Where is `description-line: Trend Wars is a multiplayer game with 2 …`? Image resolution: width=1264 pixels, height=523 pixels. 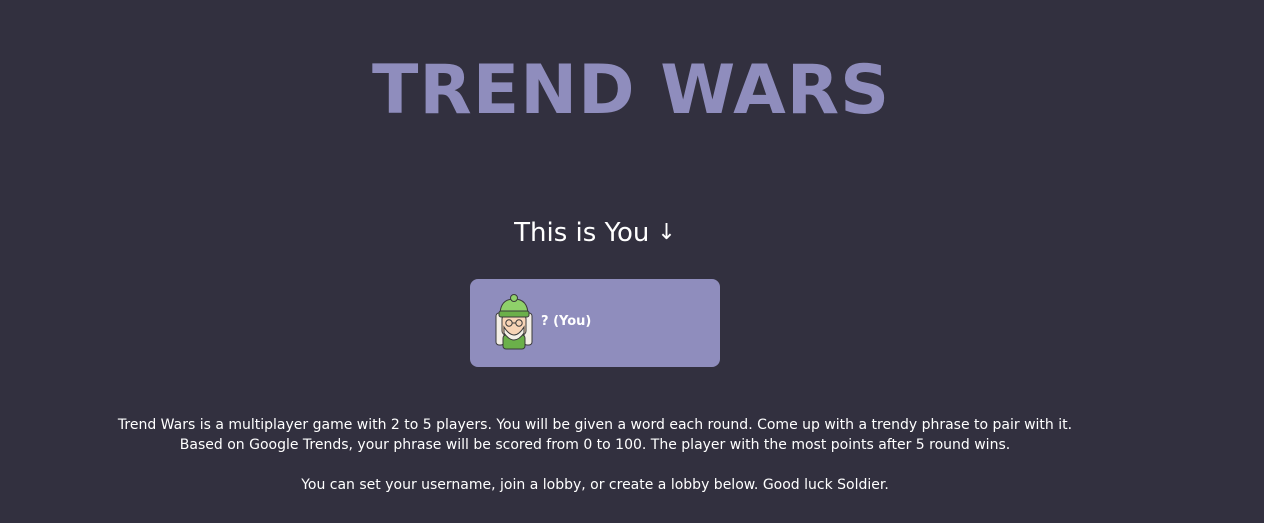 description-line: Trend Wars is a multiplayer game with 2 … is located at coordinates (595, 425).